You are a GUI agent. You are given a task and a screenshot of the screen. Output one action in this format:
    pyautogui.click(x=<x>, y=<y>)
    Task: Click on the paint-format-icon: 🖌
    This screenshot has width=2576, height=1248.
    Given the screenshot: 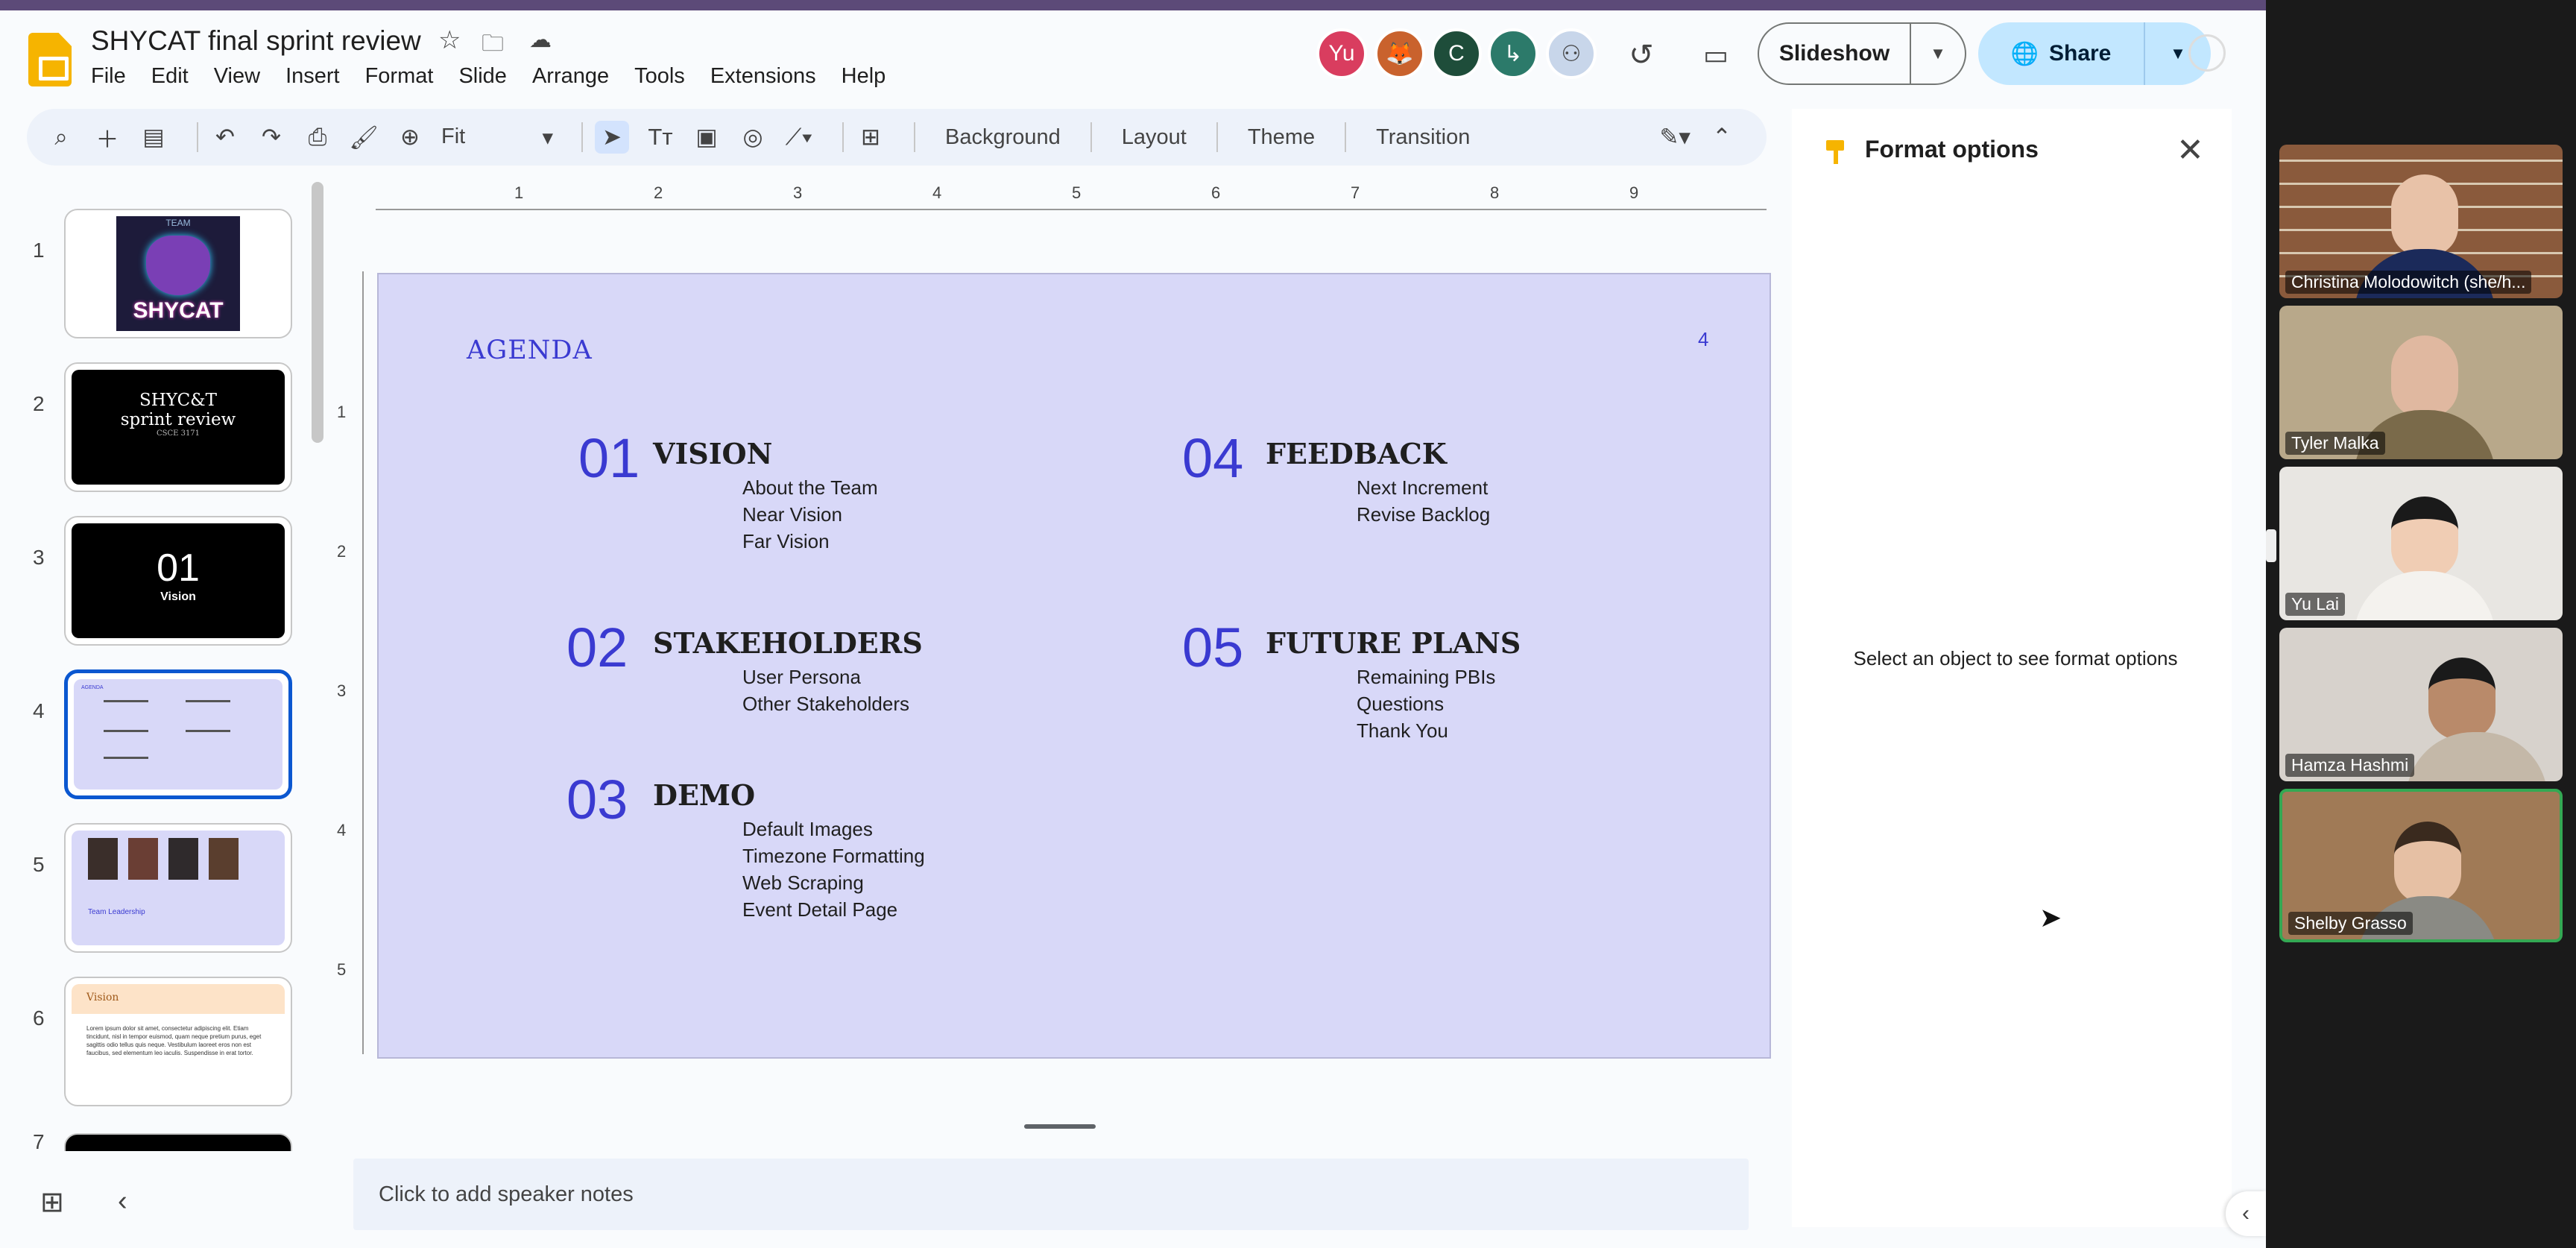 What is the action you would take?
    pyautogui.click(x=364, y=137)
    